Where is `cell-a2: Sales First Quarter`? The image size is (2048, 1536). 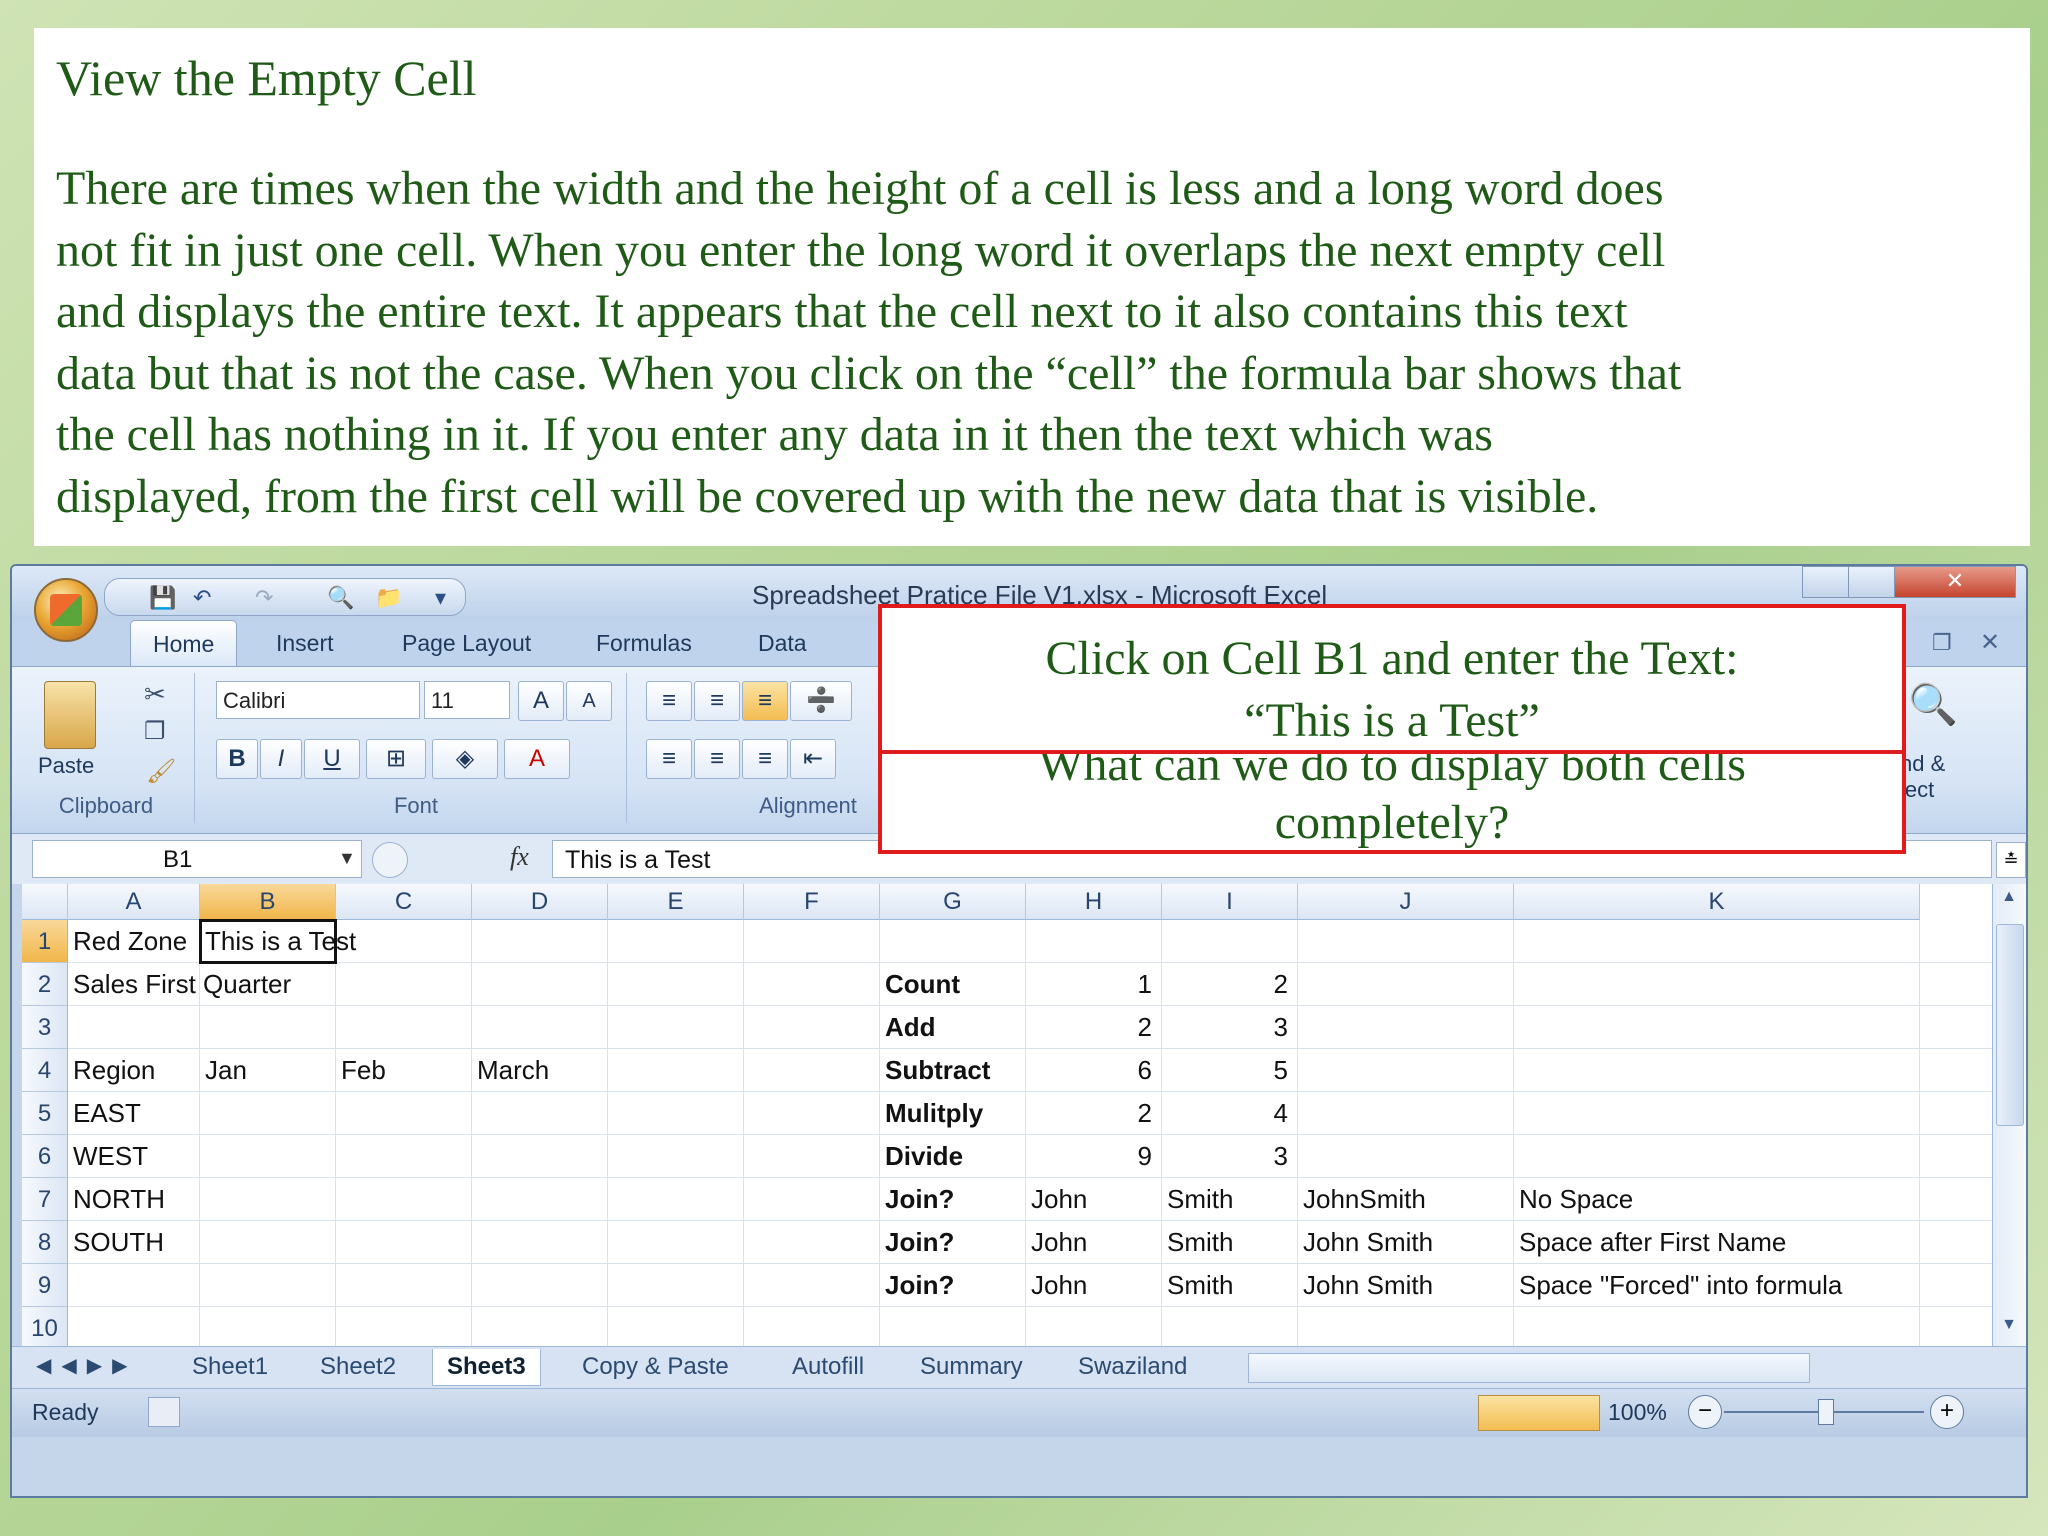
cell-a2: Sales First Quarter is located at coordinates (179, 984).